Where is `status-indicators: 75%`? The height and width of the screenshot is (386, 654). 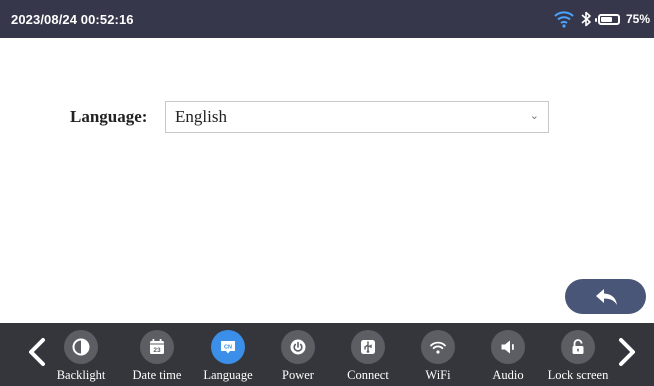 status-indicators: 75% is located at coordinates (602, 19).